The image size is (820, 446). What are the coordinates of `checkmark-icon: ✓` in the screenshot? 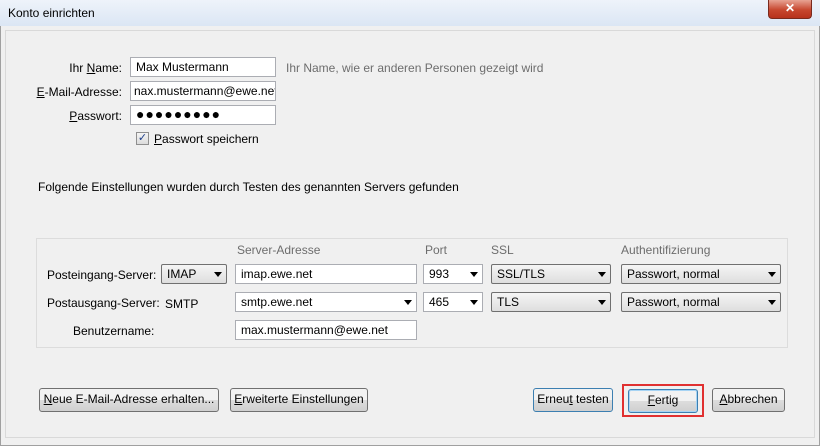 It's located at (142, 138).